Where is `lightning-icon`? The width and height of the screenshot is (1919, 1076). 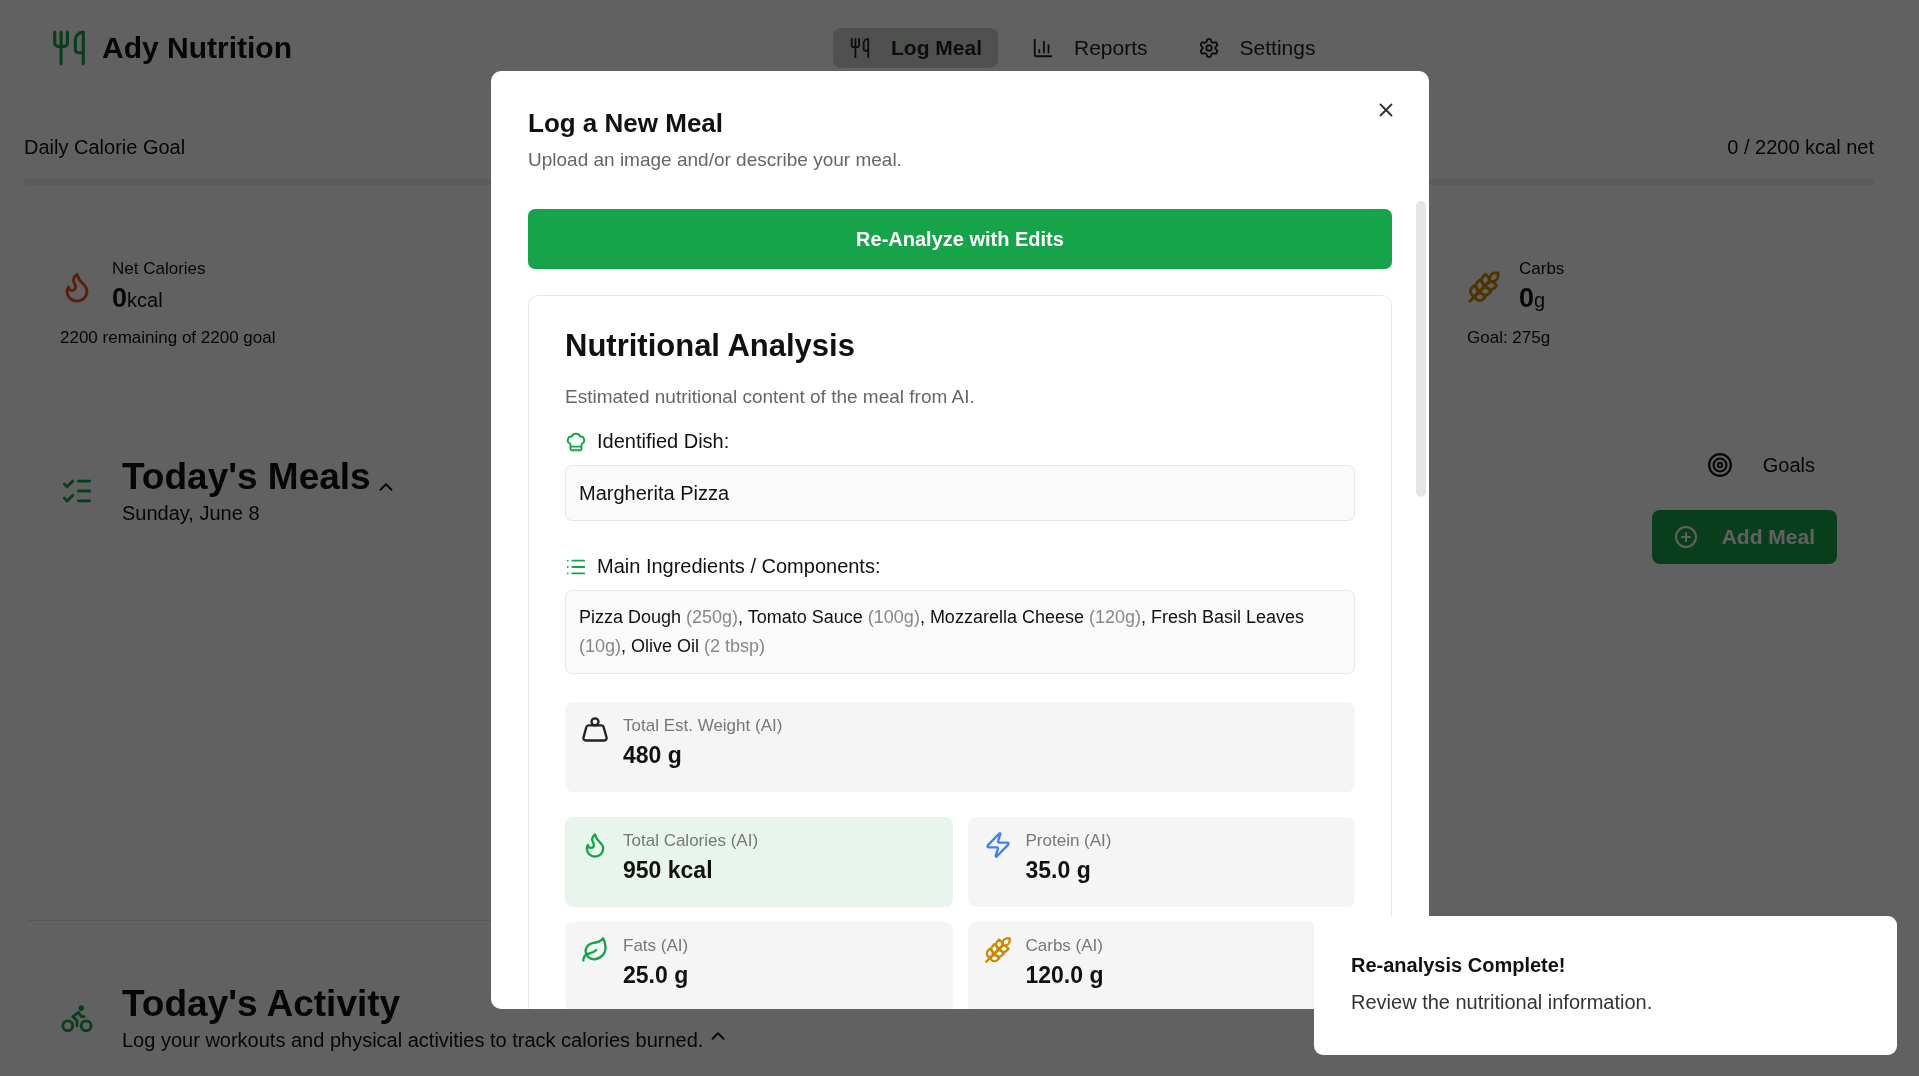 lightning-icon is located at coordinates (997, 845).